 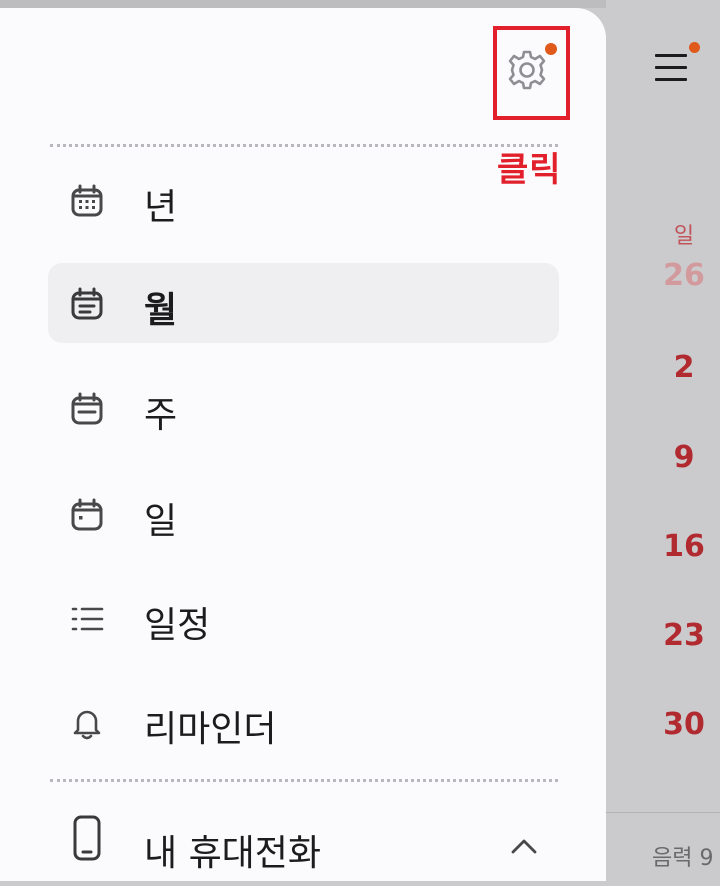 I want to click on device-section-header: 내 휴대전화, so click(x=303, y=846).